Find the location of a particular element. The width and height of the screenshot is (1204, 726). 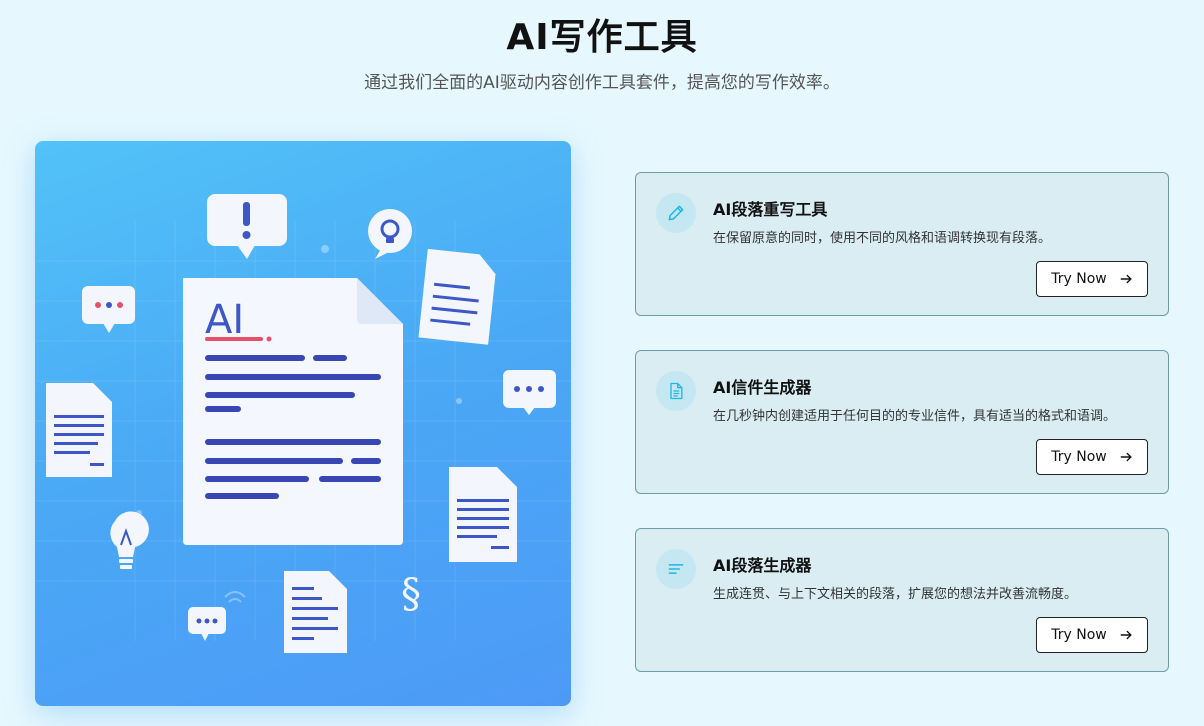

wifi-icon is located at coordinates (235, 597).